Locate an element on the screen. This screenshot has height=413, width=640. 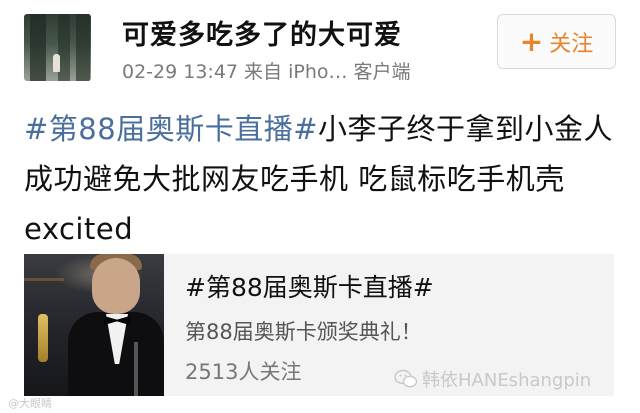
username: 可爱多吃多了的大可爱 is located at coordinates (262, 32).